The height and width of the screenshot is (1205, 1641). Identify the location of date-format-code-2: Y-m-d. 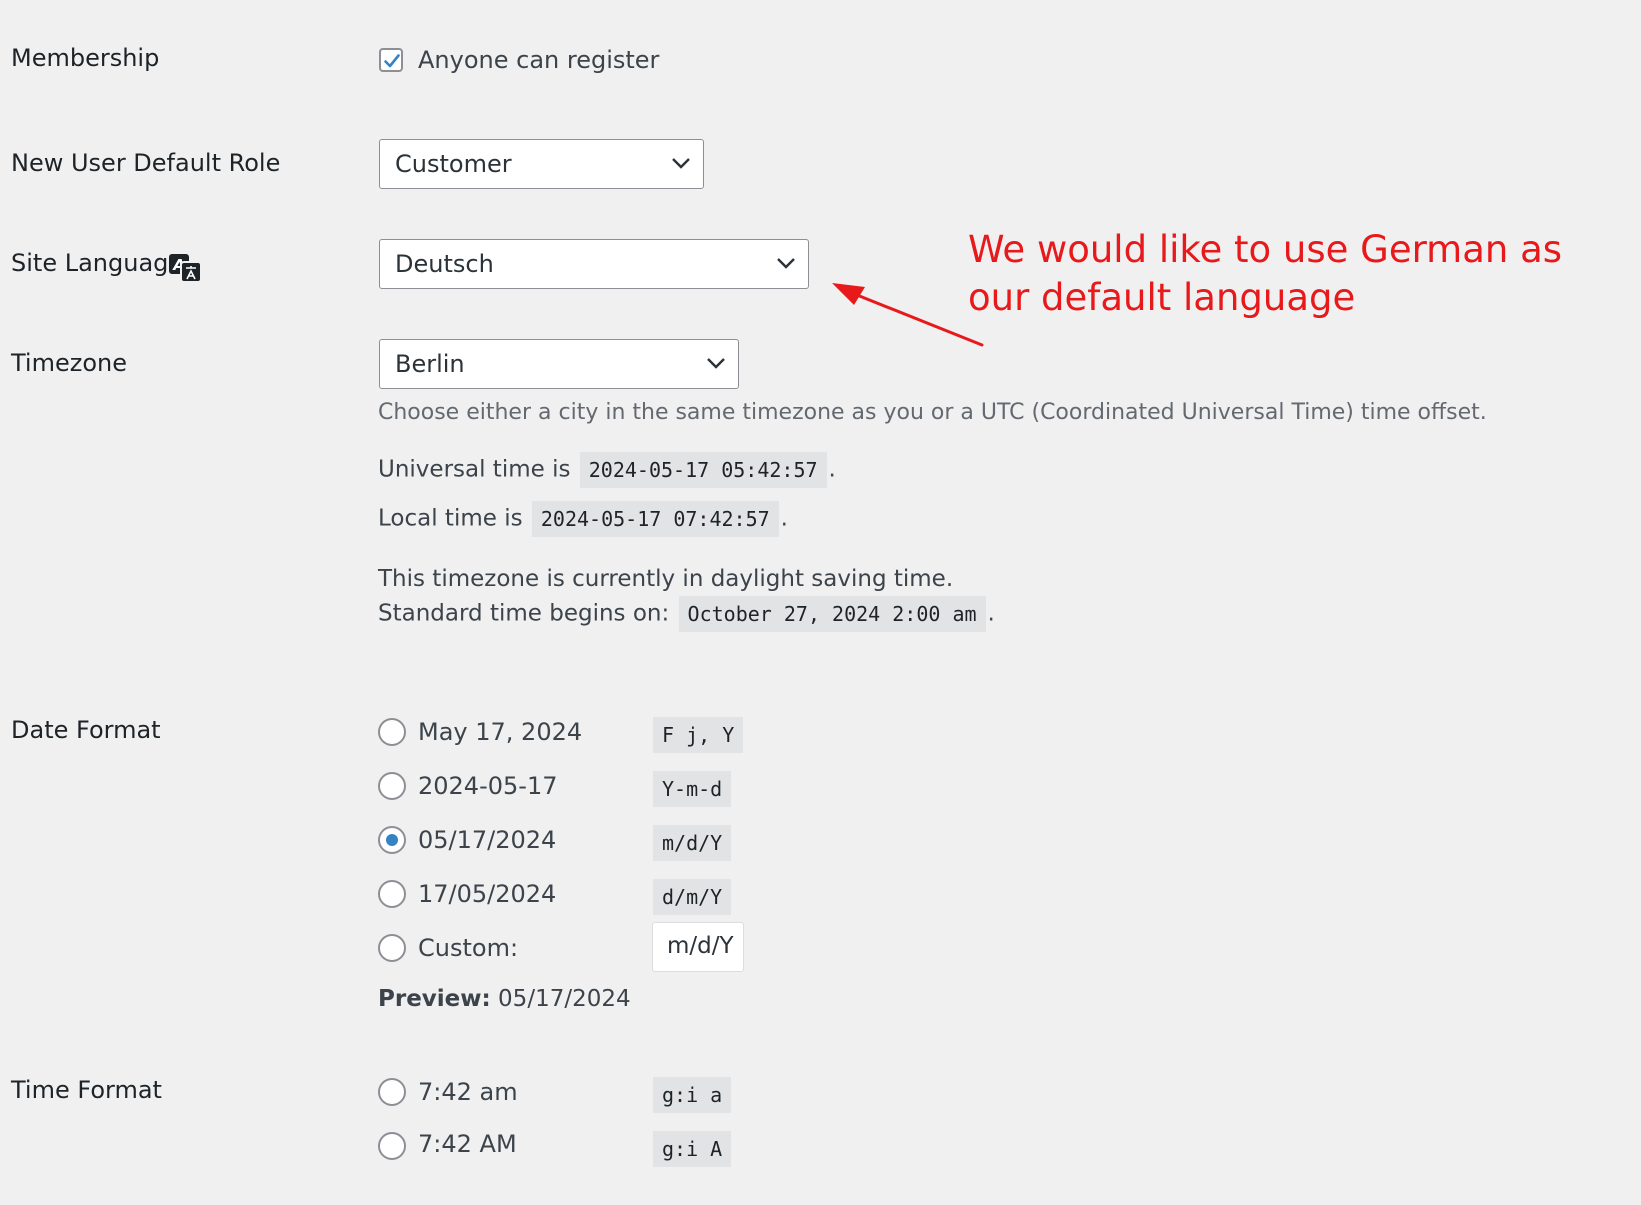
(692, 789).